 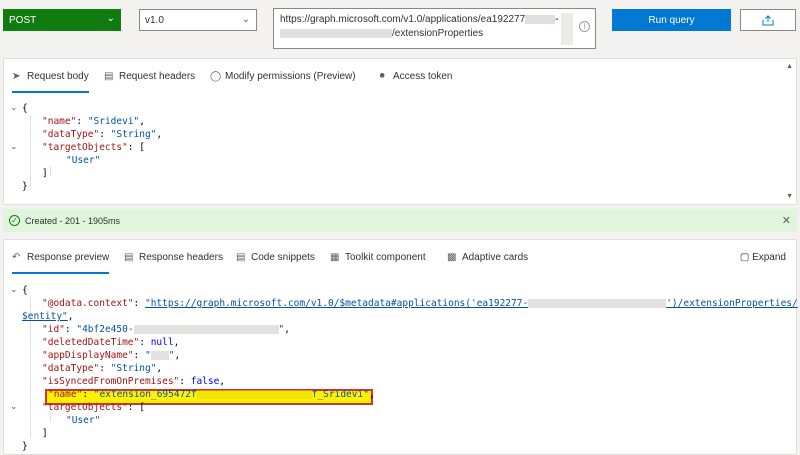 I want to click on status-text: Created - 201 - 1905ms, so click(x=73, y=220).